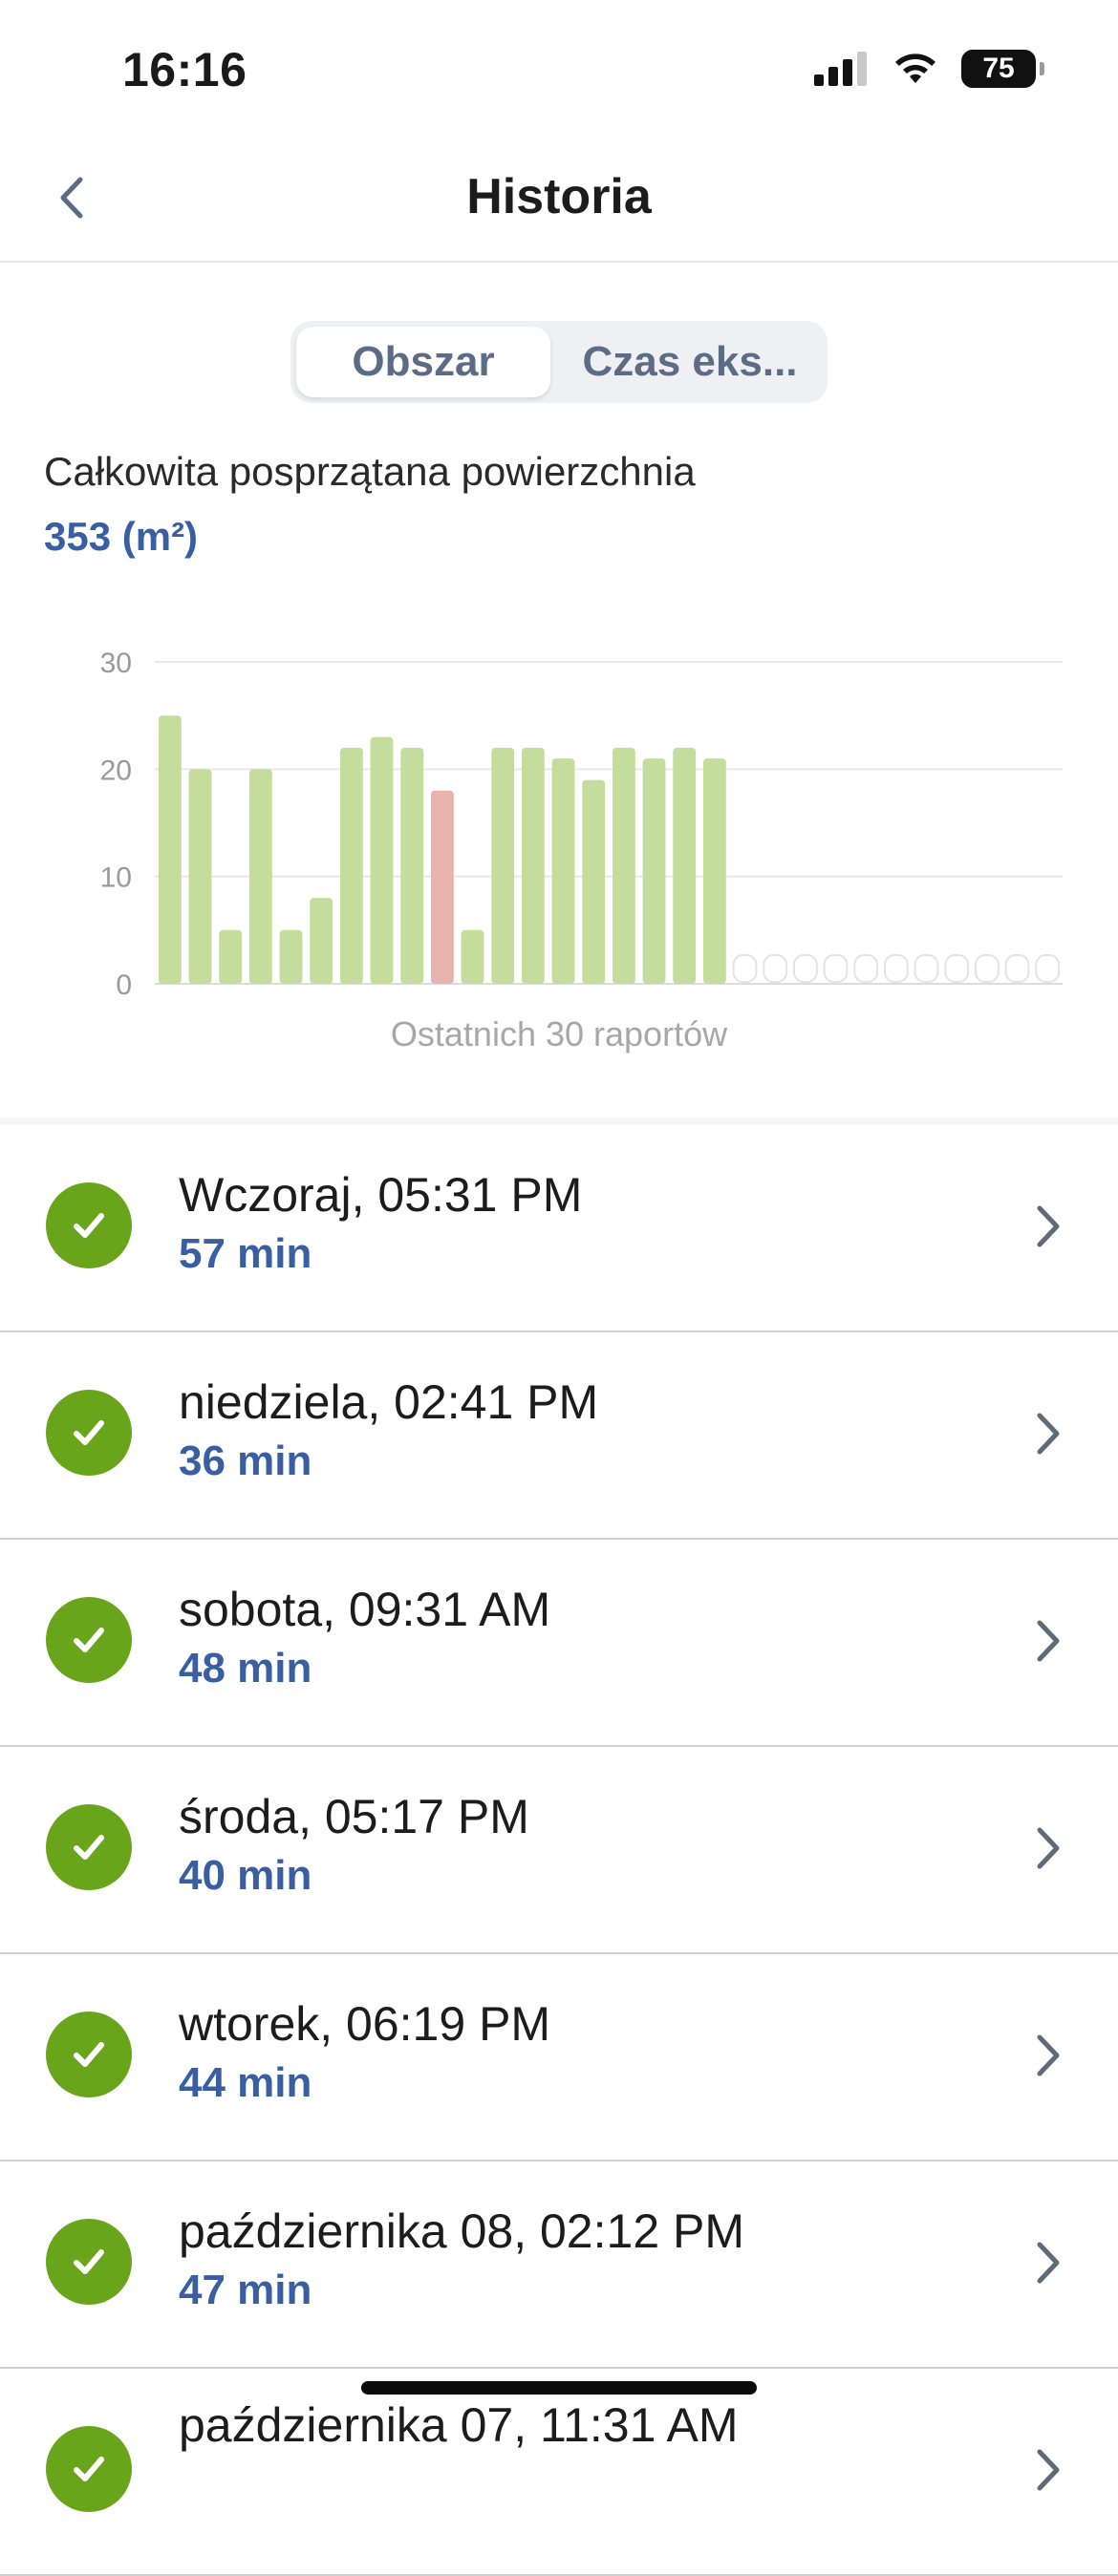 Image resolution: width=1118 pixels, height=2576 pixels. I want to click on tab-area: Obszar, so click(423, 362).